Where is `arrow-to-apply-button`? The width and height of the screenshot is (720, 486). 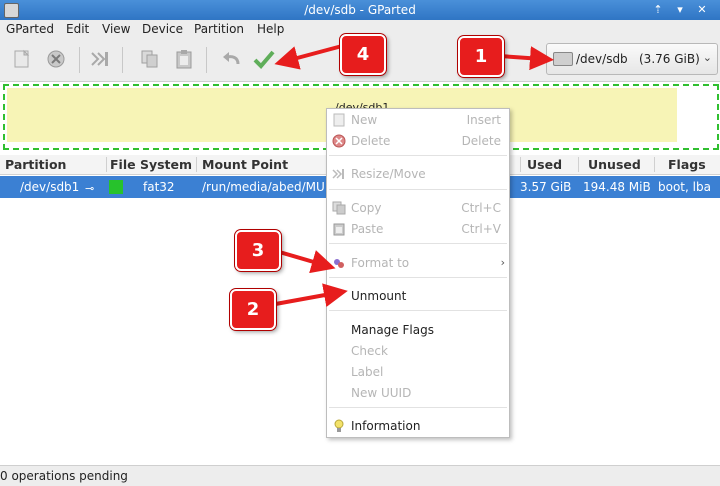 arrow-to-apply-button is located at coordinates (308, 57).